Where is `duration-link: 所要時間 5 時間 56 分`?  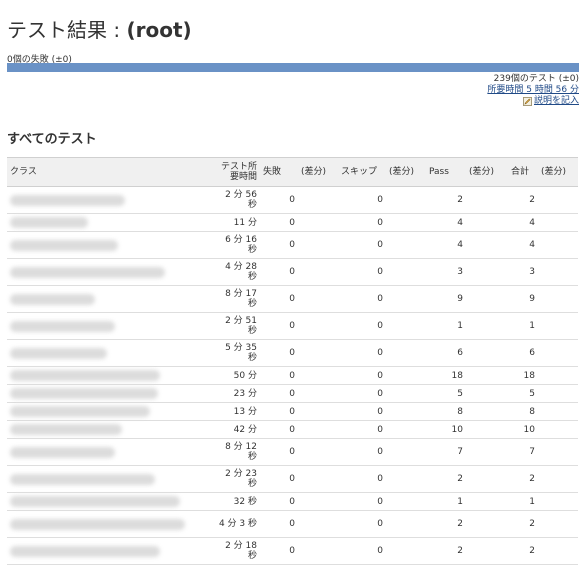
duration-link: 所要時間 5 時間 56 分 is located at coordinates (533, 90).